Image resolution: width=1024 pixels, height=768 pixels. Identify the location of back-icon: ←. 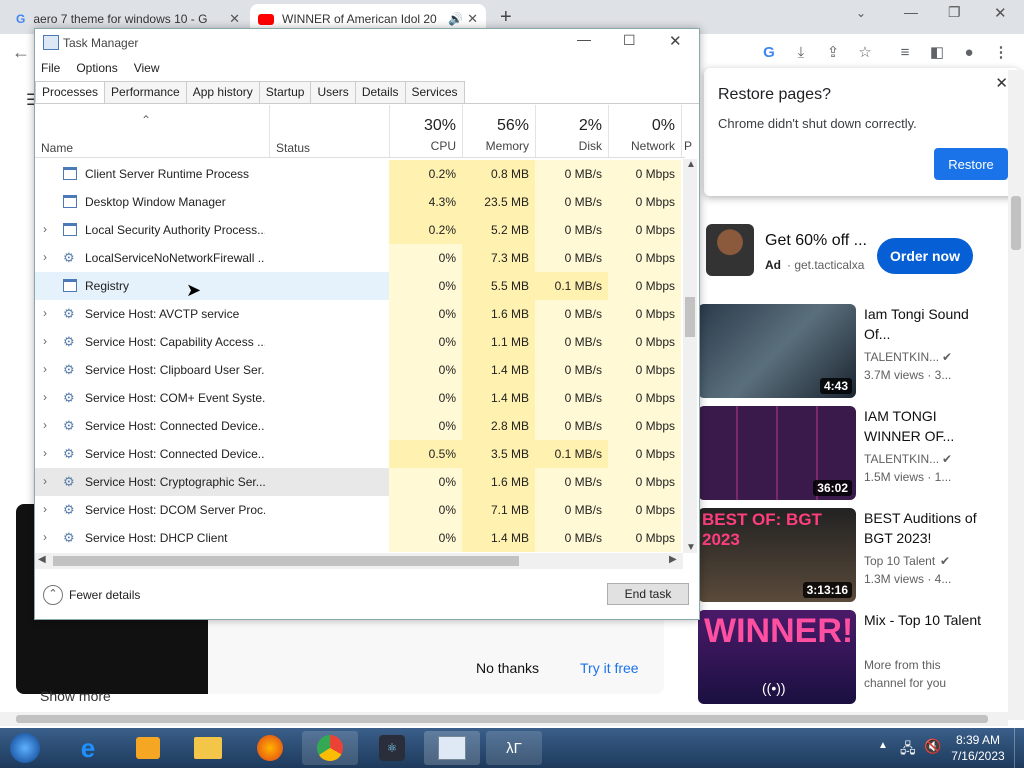
(21, 52).